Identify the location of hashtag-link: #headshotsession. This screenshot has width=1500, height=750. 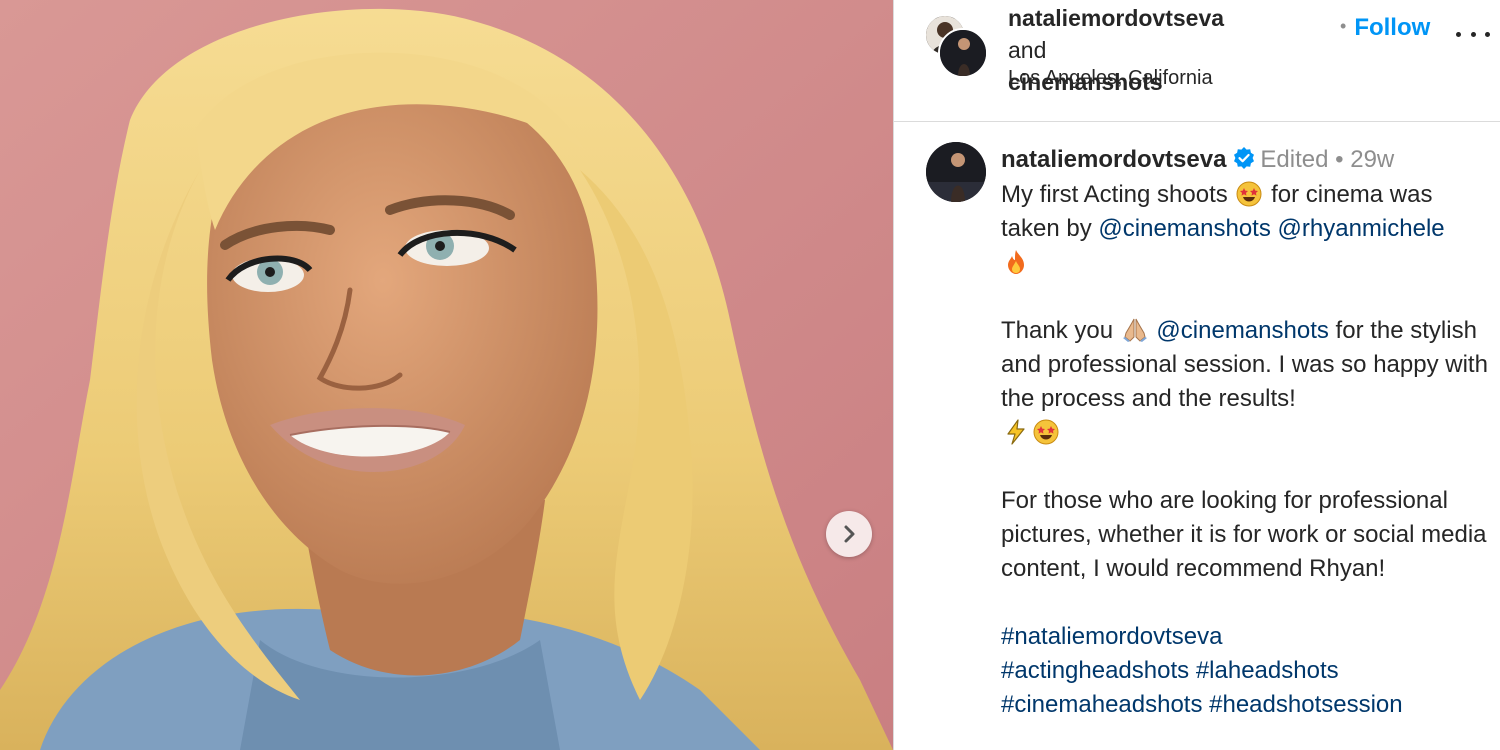
(1305, 704).